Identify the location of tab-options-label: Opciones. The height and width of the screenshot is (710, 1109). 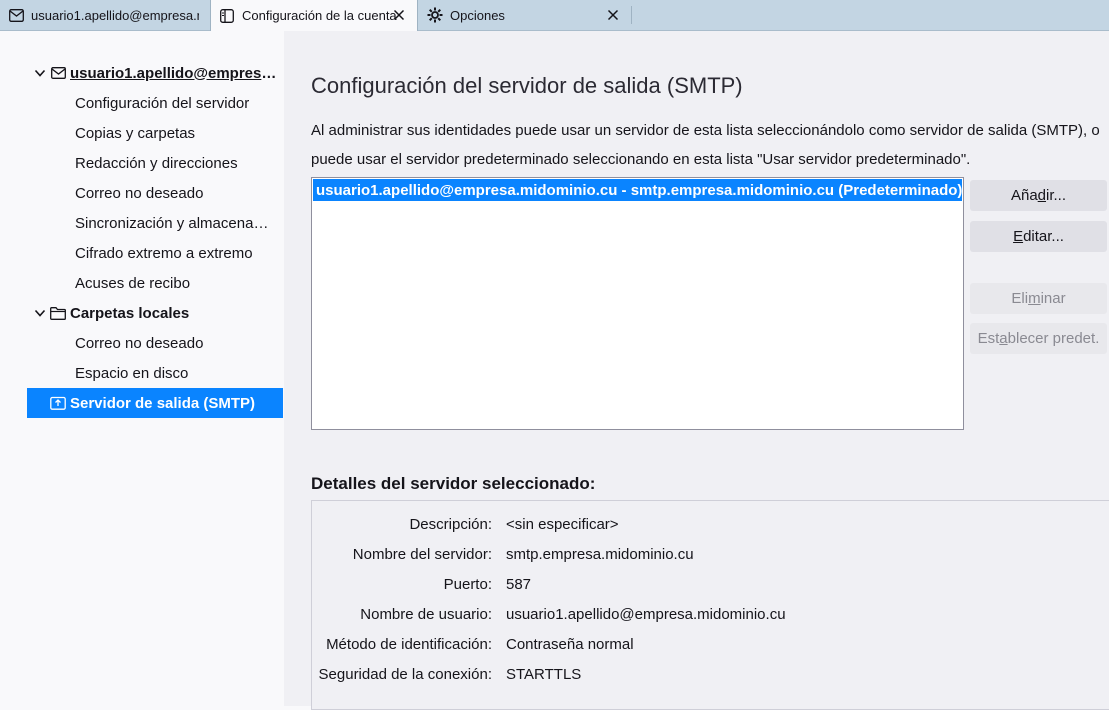
(477, 15).